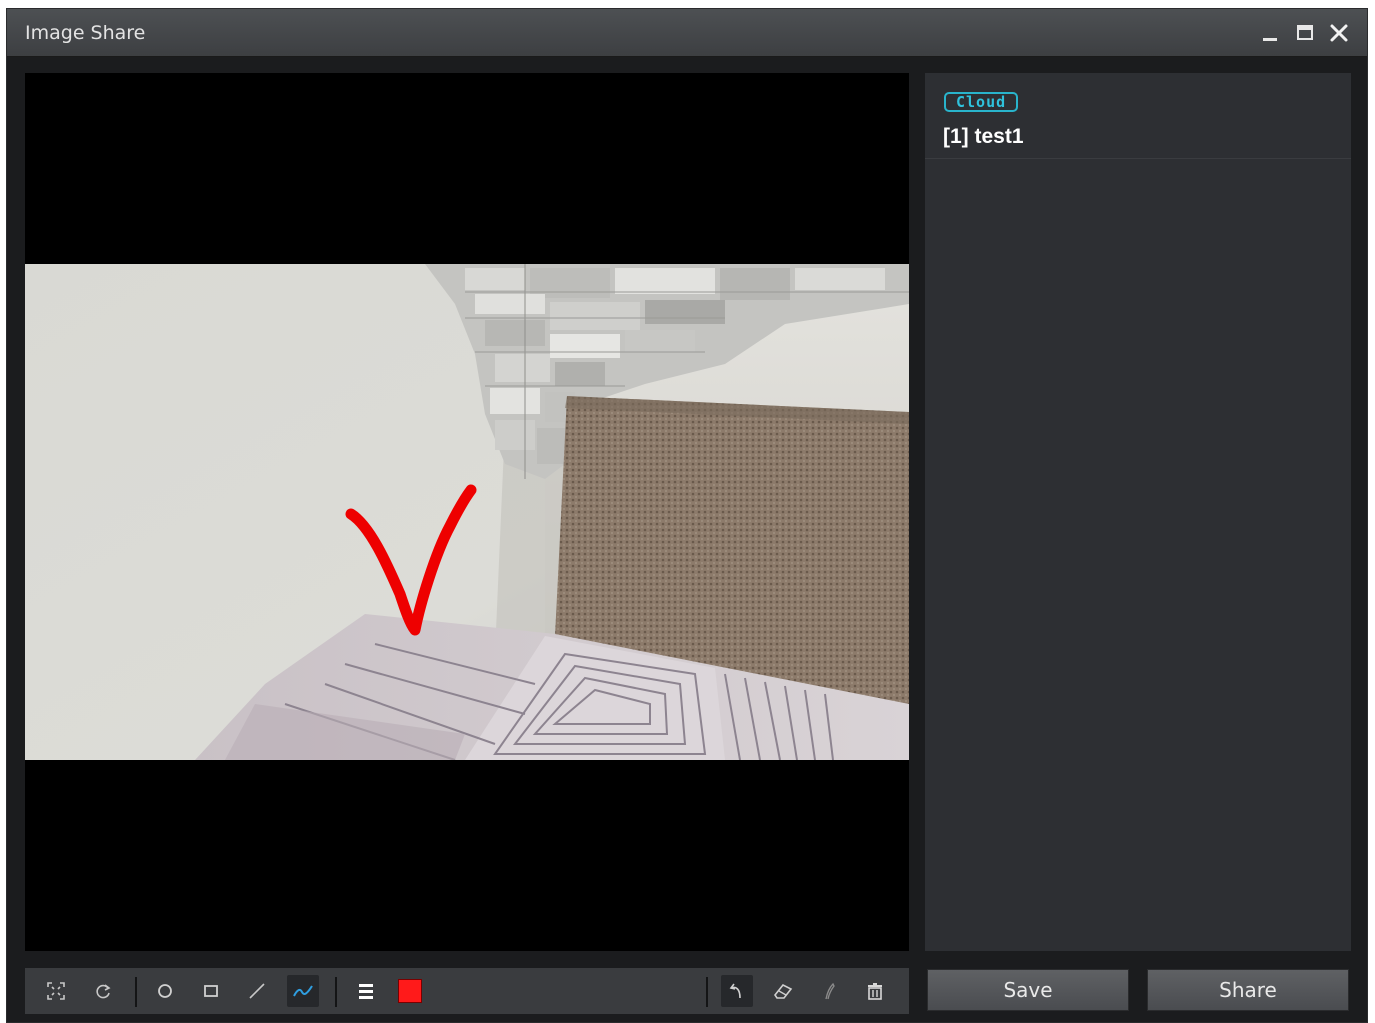 The width and height of the screenshot is (1375, 1023). I want to click on eraser-icon, so click(783, 991).